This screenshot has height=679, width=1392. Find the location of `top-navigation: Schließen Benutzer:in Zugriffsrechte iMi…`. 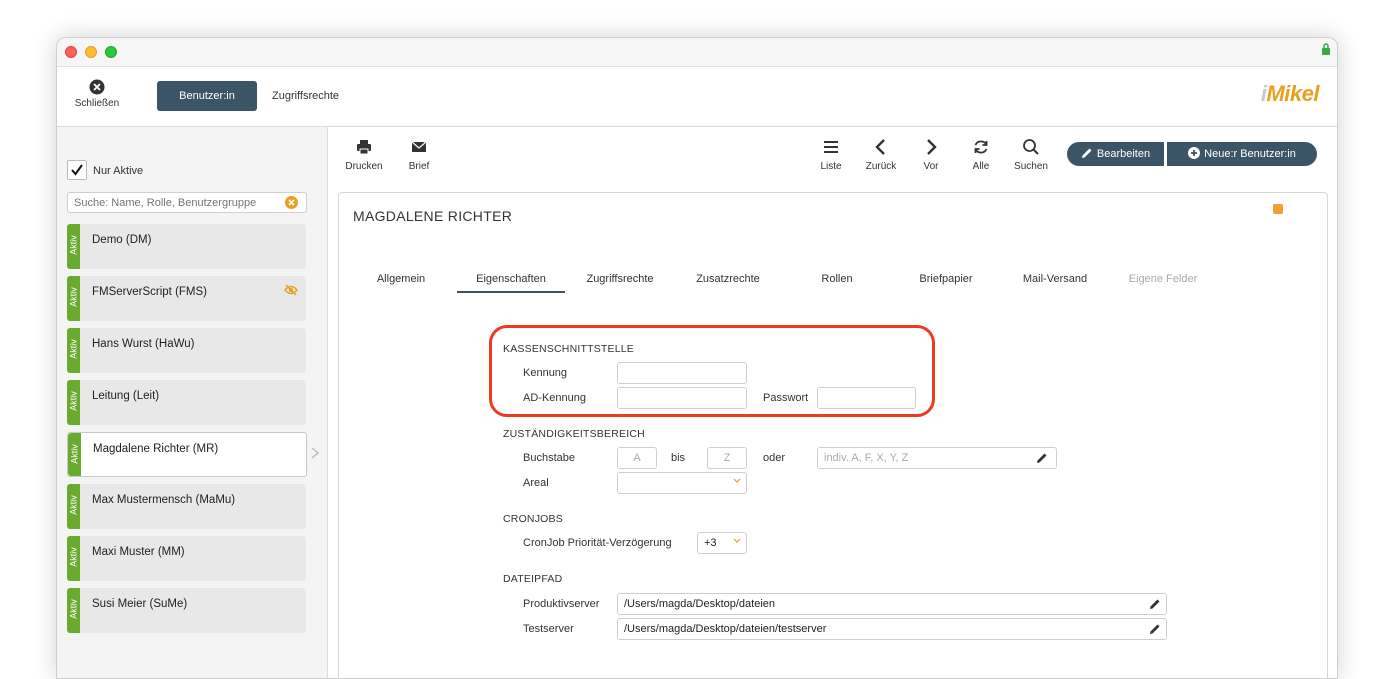

top-navigation: Schließen Benutzer:in Zugriffsrechte iMi… is located at coordinates (697, 97).